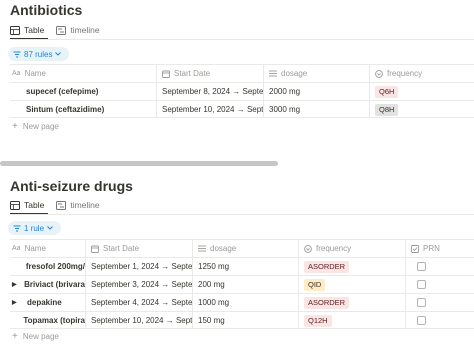 The height and width of the screenshot is (356, 474). What do you see at coordinates (421, 91) in the screenshot?
I see `row-frequency: Q6H` at bounding box center [421, 91].